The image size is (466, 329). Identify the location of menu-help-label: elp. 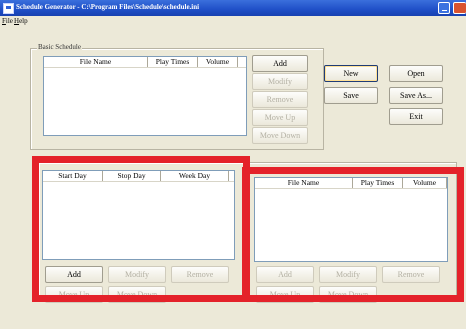
(23, 21).